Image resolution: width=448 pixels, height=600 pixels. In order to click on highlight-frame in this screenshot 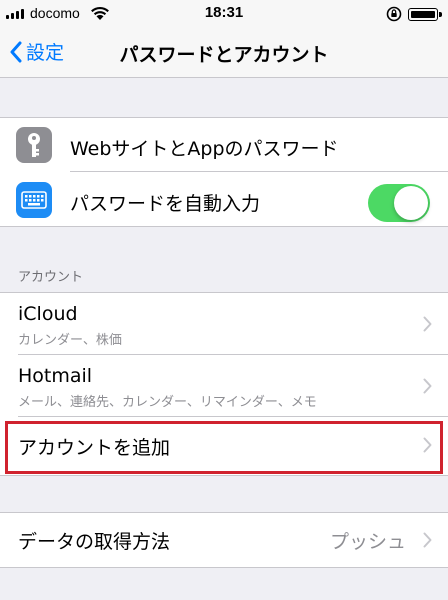, I will do `click(224, 447)`.